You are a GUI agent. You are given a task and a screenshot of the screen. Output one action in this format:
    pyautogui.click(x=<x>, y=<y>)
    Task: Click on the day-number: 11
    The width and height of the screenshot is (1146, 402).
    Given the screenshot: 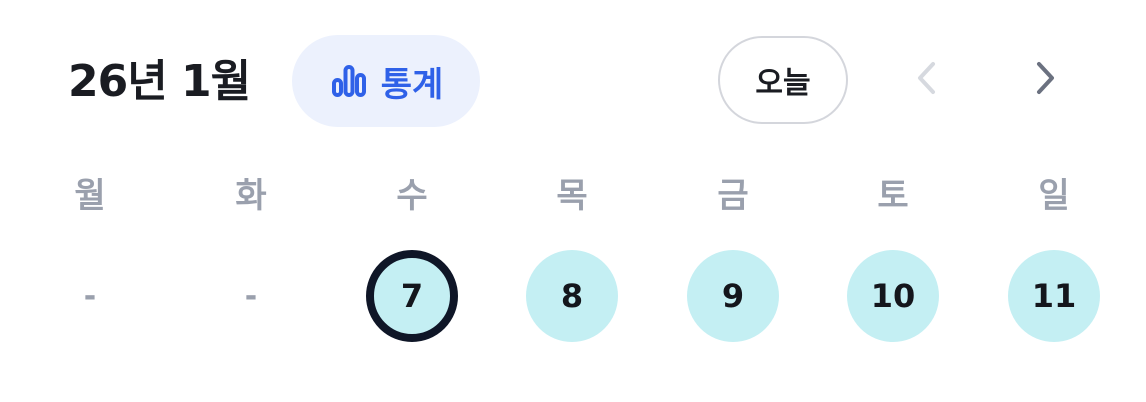 What is the action you would take?
    pyautogui.click(x=1054, y=296)
    